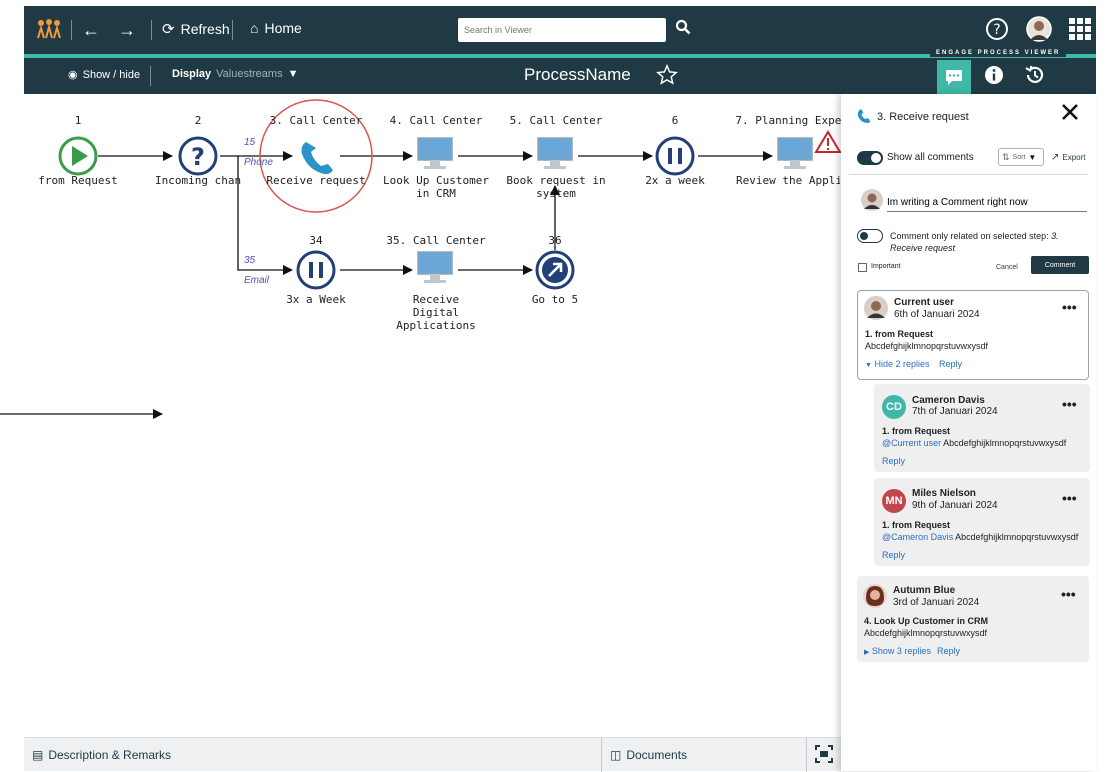  I want to click on document-list-icon: ▤, so click(38, 755).